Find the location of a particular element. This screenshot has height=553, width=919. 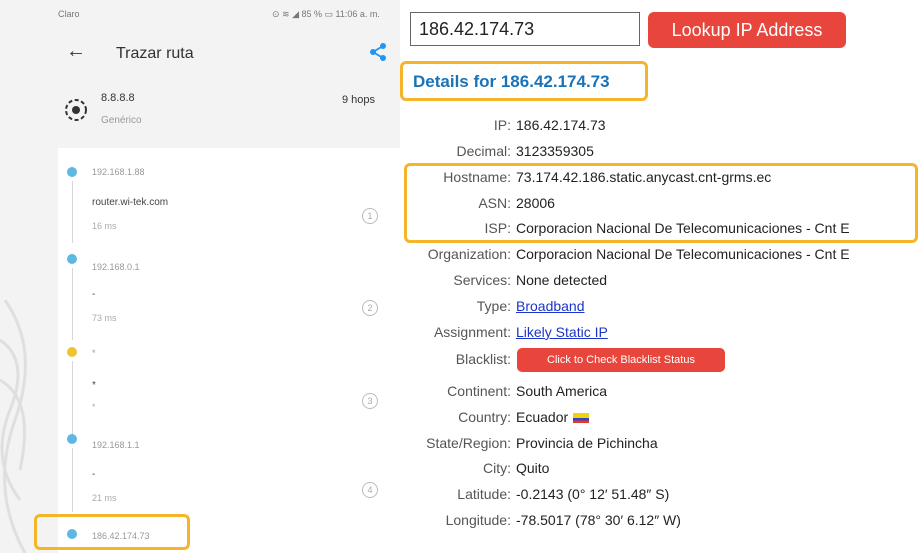

detail-label: Latitude: is located at coordinates (484, 494).